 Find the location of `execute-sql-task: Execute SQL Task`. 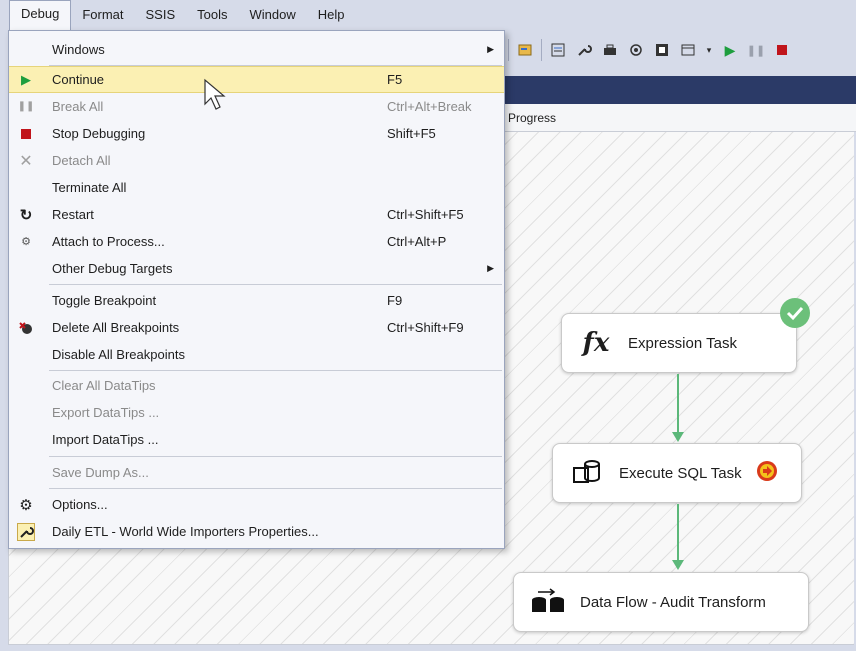

execute-sql-task: Execute SQL Task is located at coordinates (677, 473).